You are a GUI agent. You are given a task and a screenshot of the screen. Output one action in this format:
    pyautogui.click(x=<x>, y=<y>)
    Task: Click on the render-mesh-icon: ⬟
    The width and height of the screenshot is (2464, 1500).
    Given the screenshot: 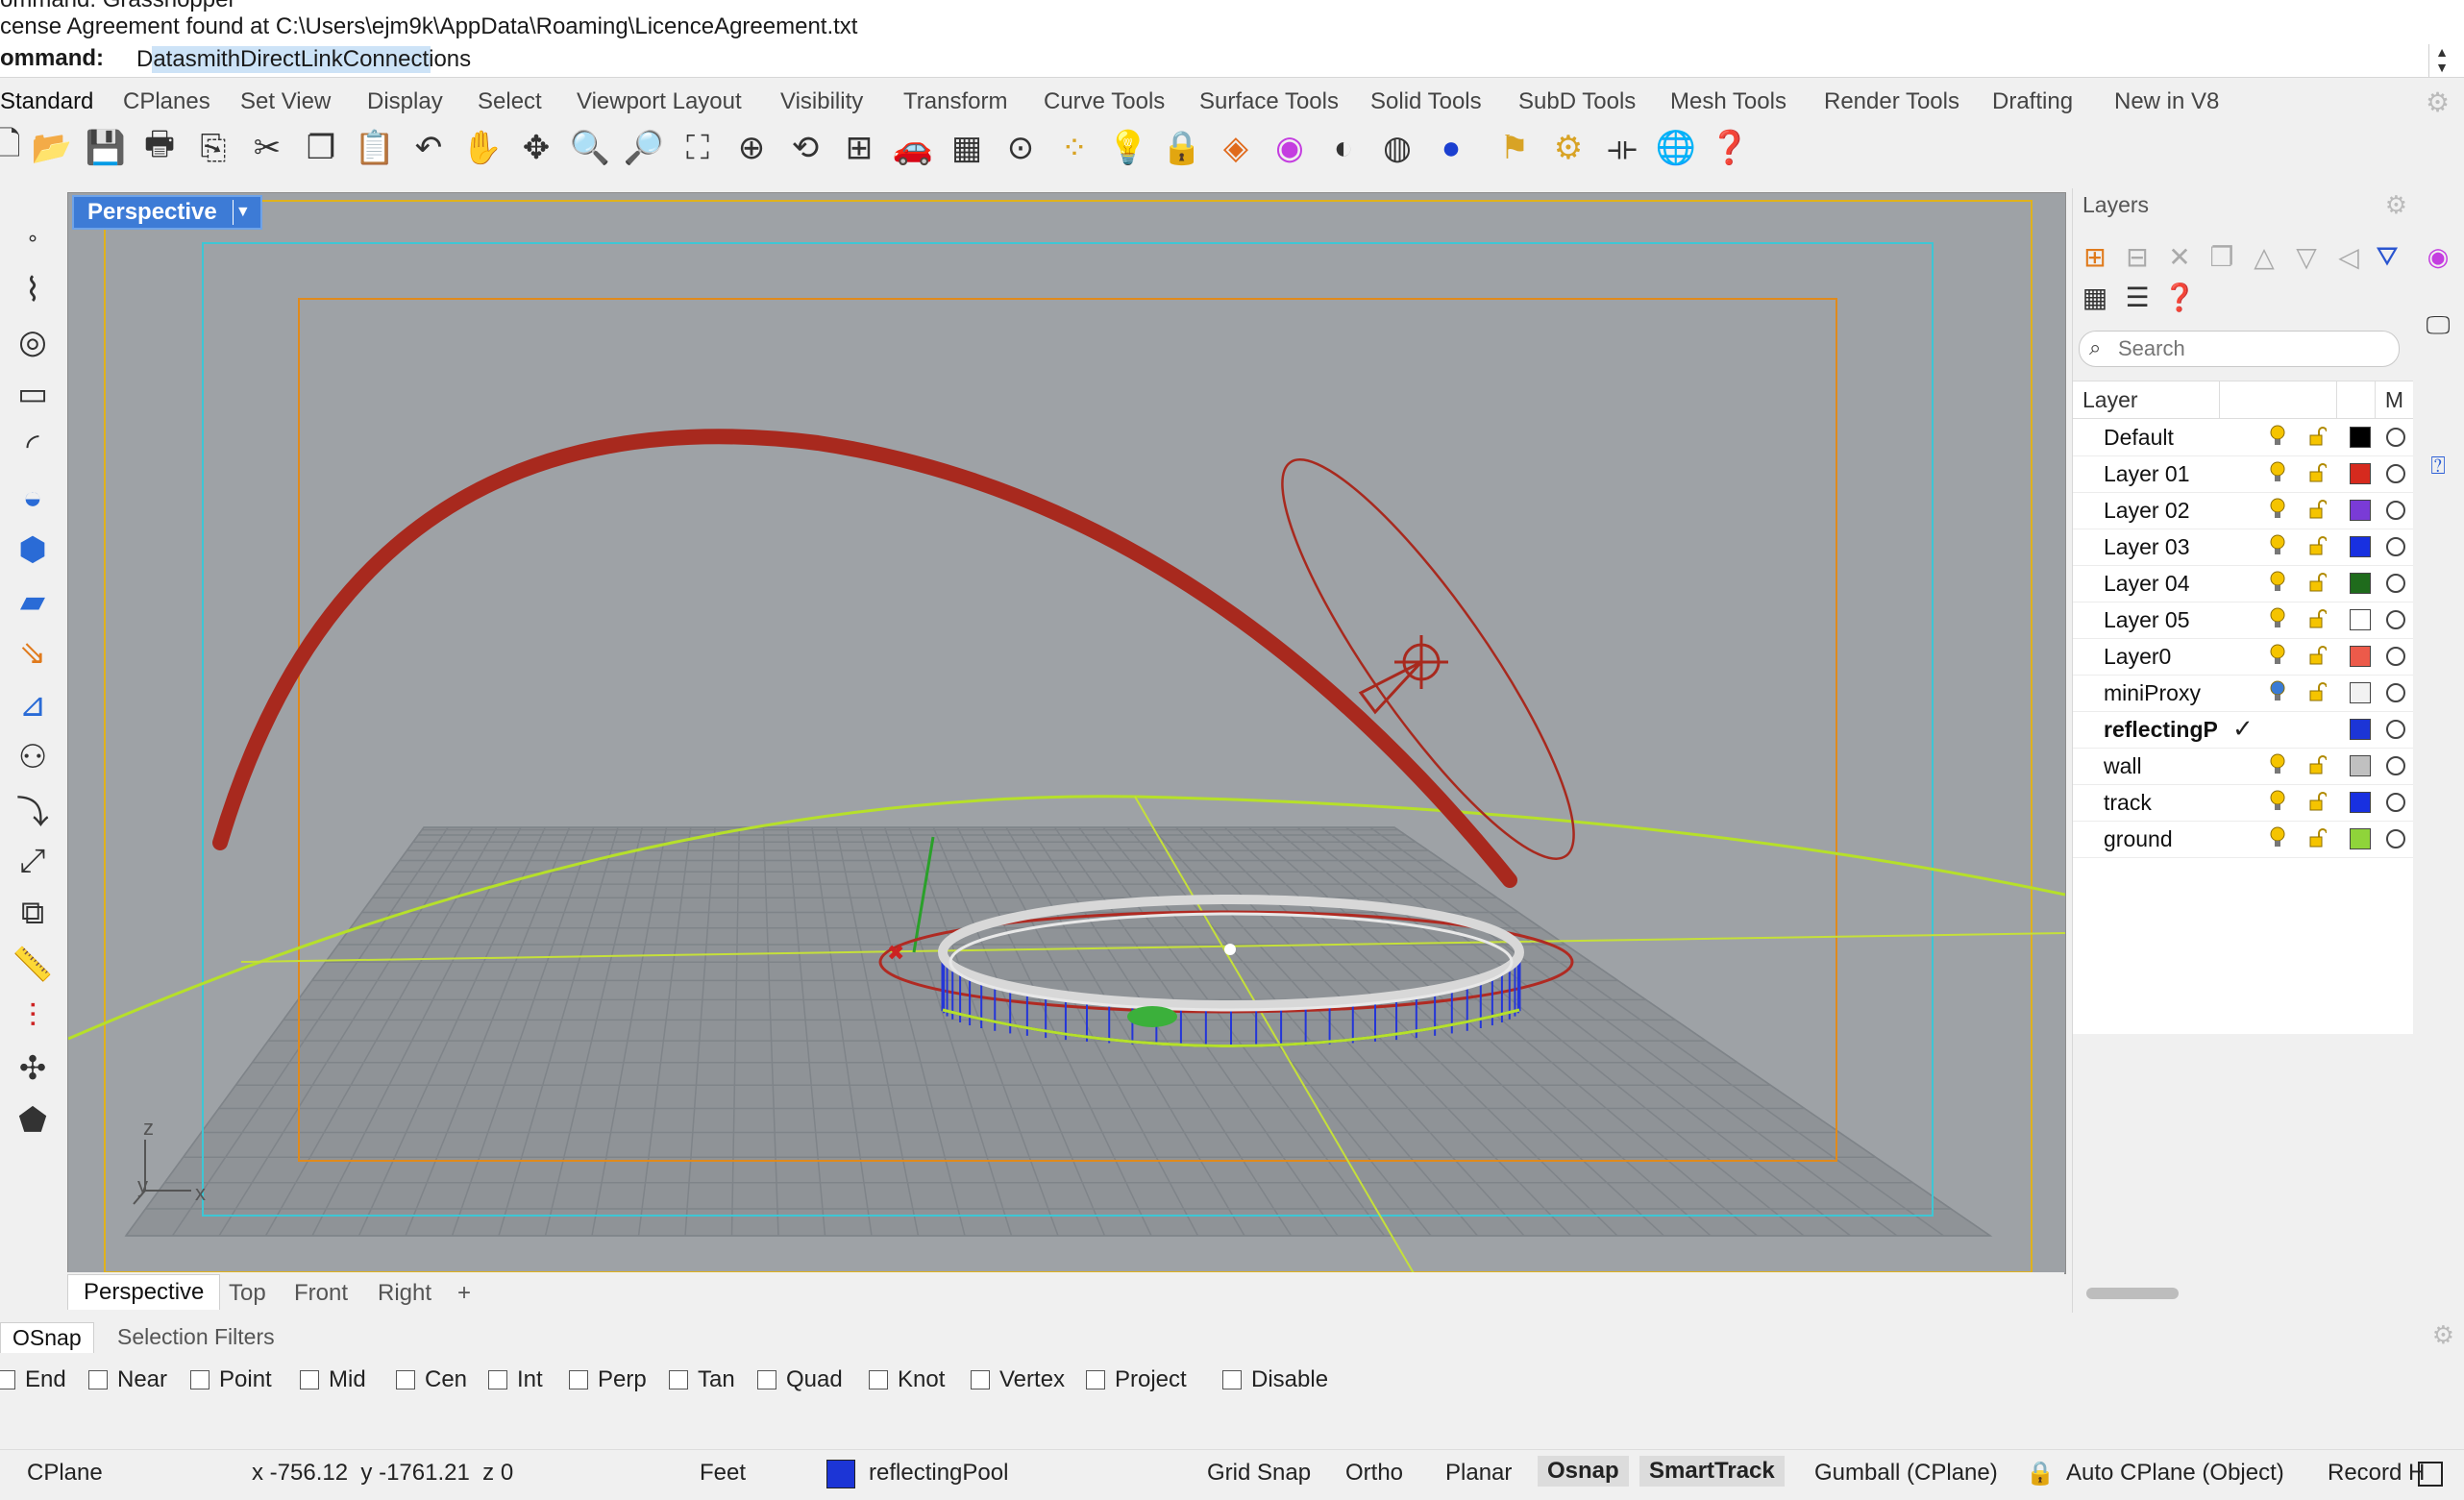 What is the action you would take?
    pyautogui.click(x=33, y=1120)
    